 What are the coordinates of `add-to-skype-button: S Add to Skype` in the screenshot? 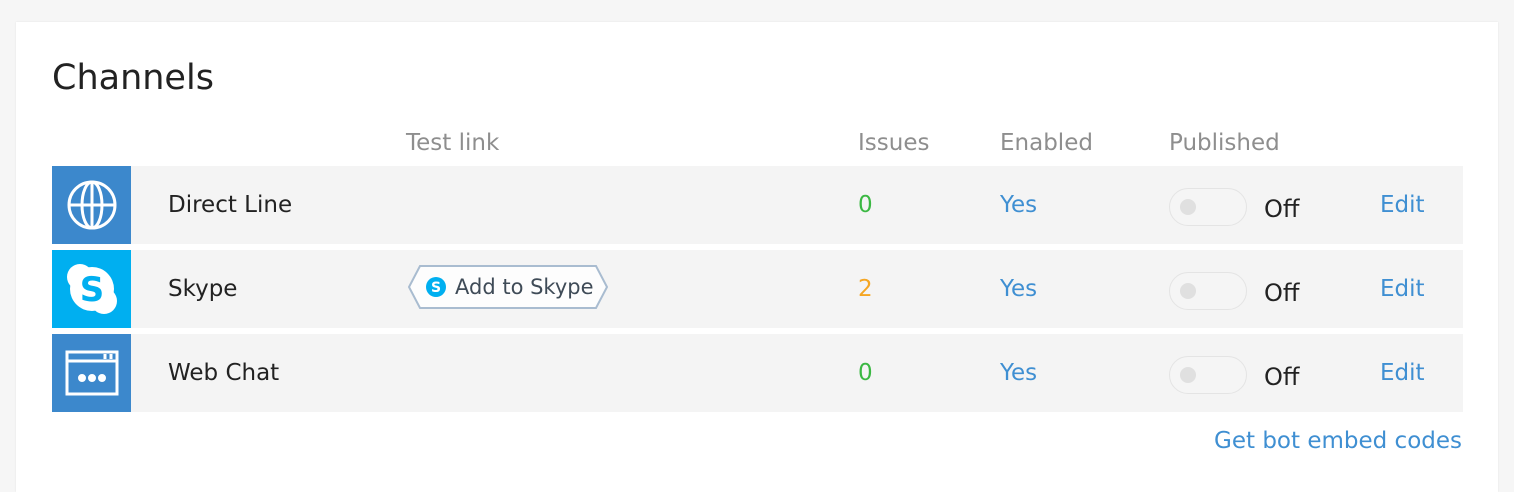 It's located at (511, 287).